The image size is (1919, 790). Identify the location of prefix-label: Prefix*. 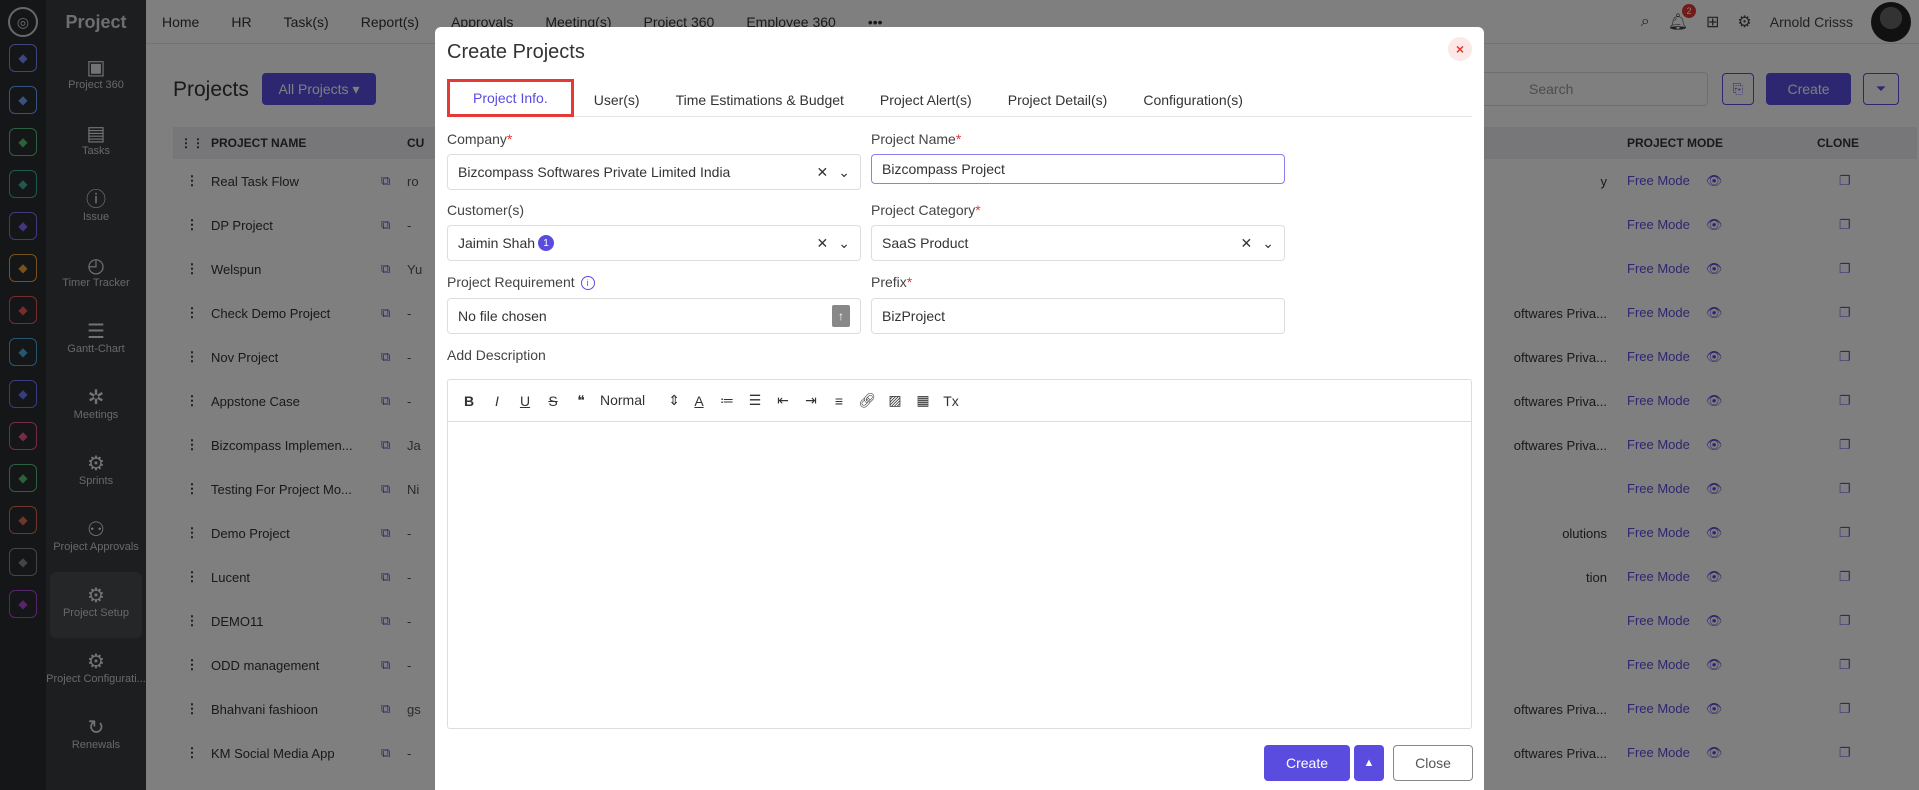
(892, 282).